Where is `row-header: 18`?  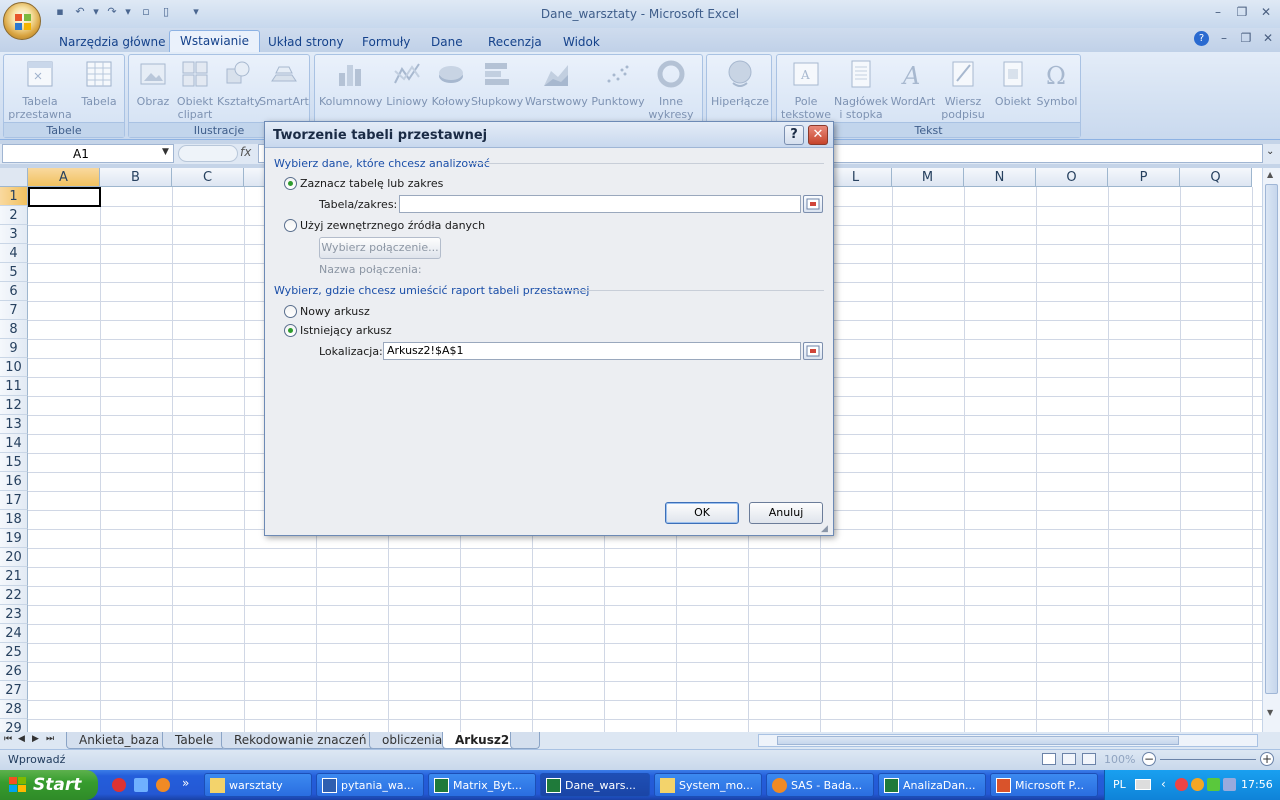
row-header: 18 is located at coordinates (14, 519).